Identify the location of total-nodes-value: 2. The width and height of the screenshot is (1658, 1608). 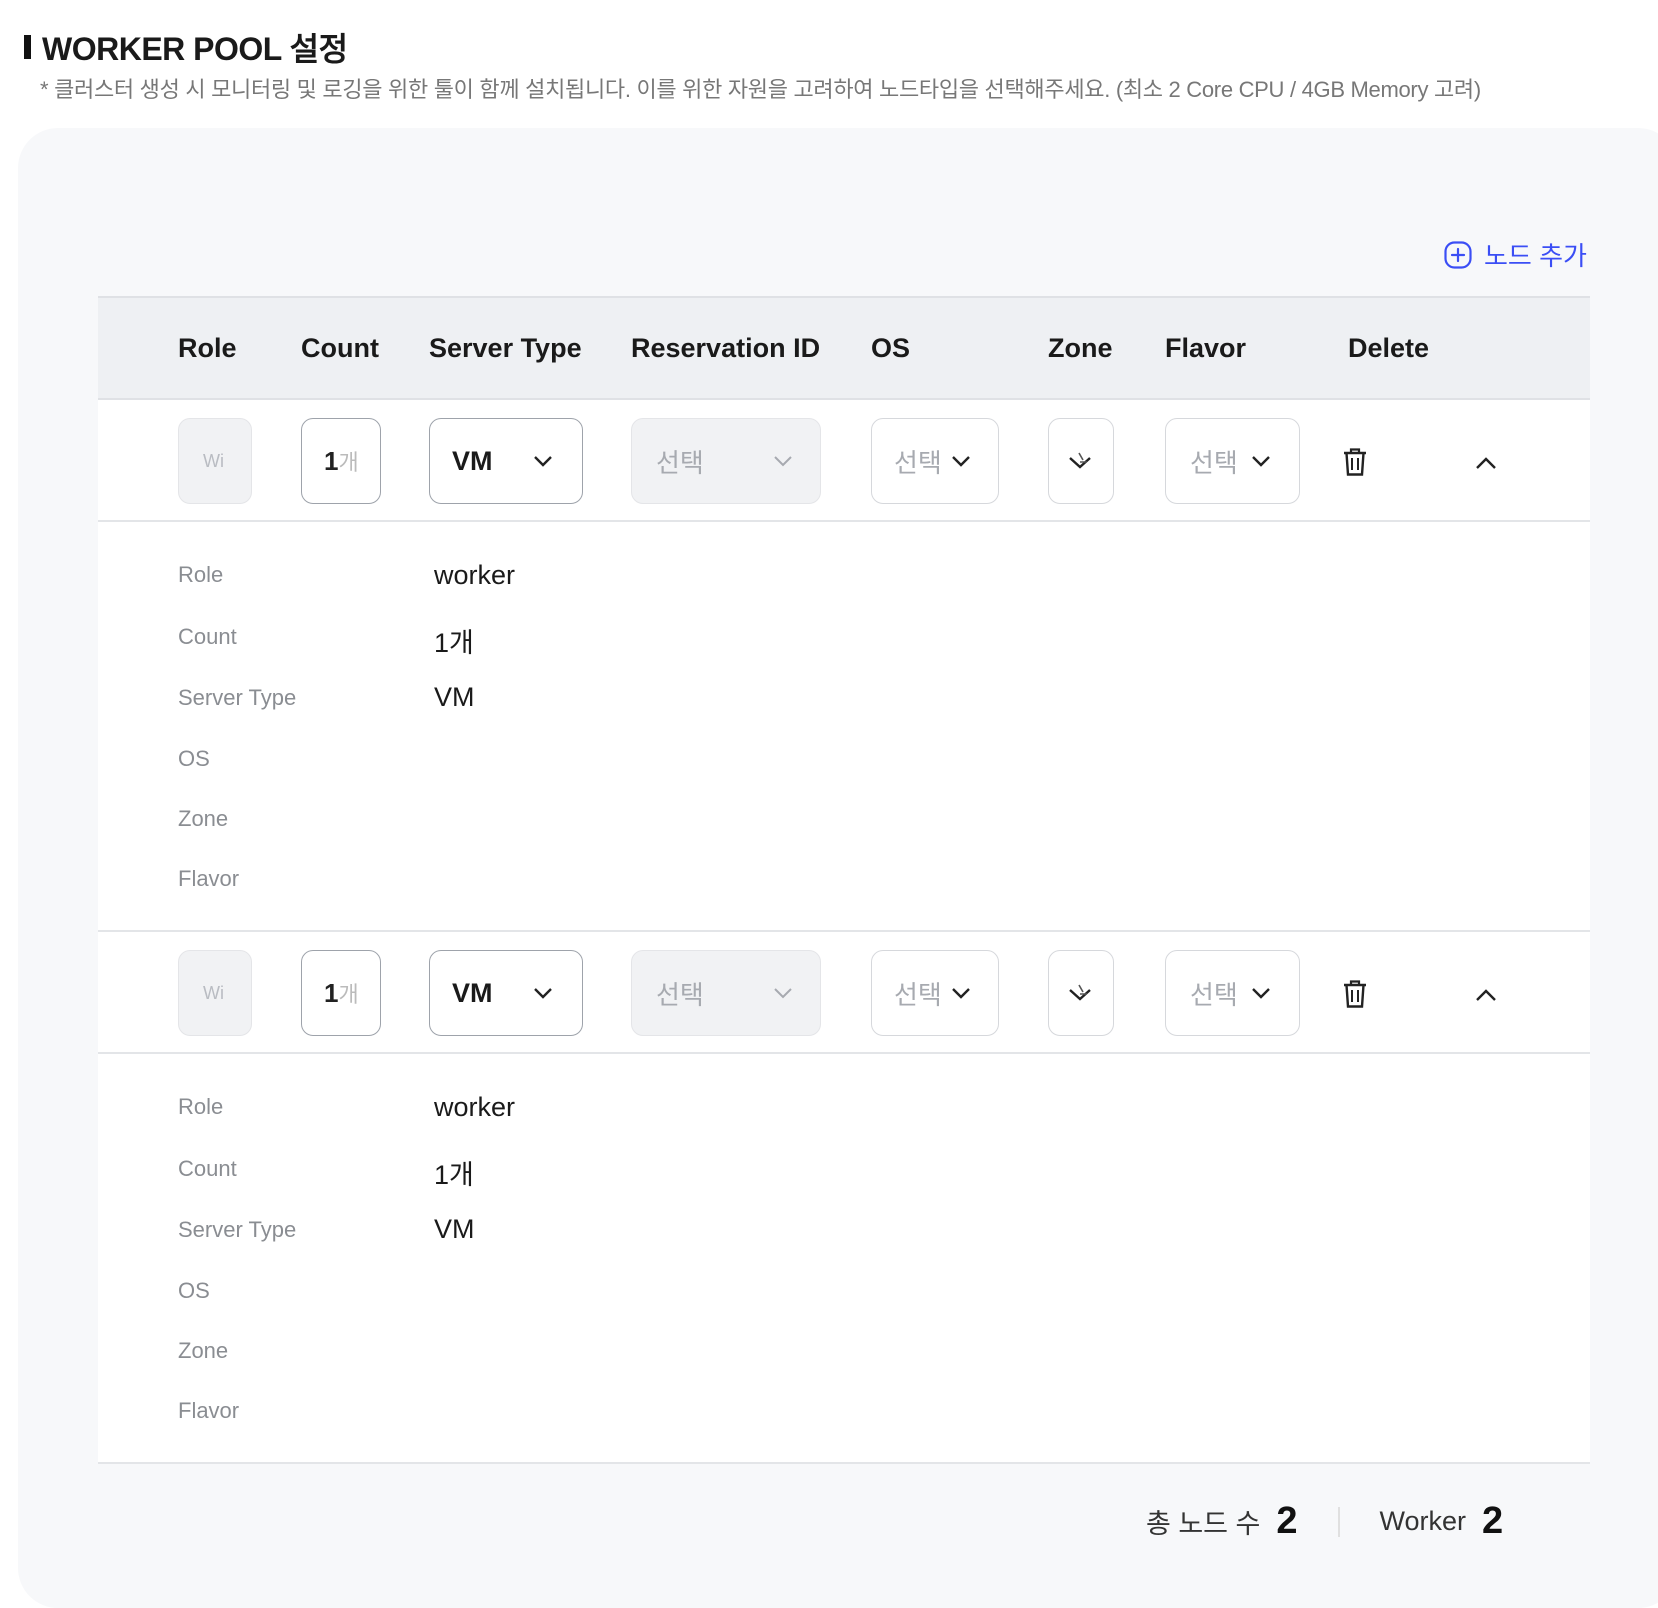
(1287, 1521).